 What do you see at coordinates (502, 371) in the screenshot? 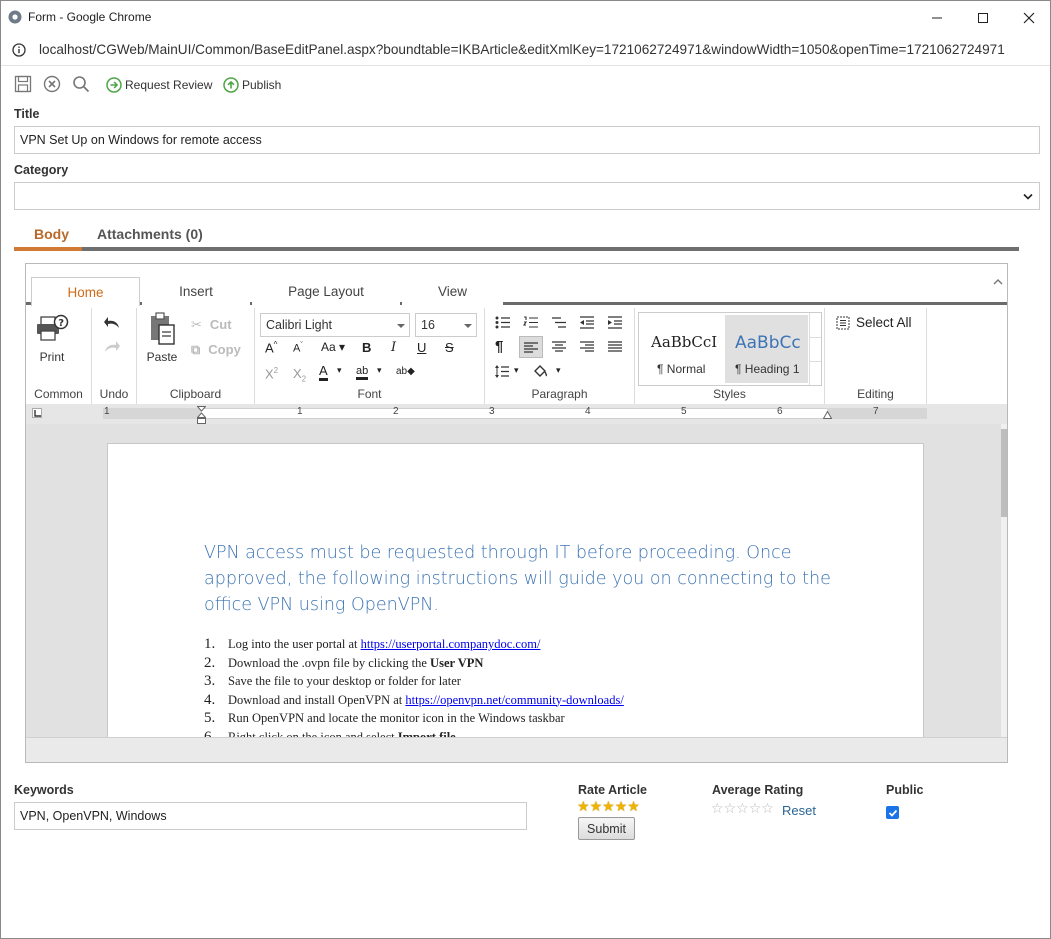
I see `line-spacing-icon` at bounding box center [502, 371].